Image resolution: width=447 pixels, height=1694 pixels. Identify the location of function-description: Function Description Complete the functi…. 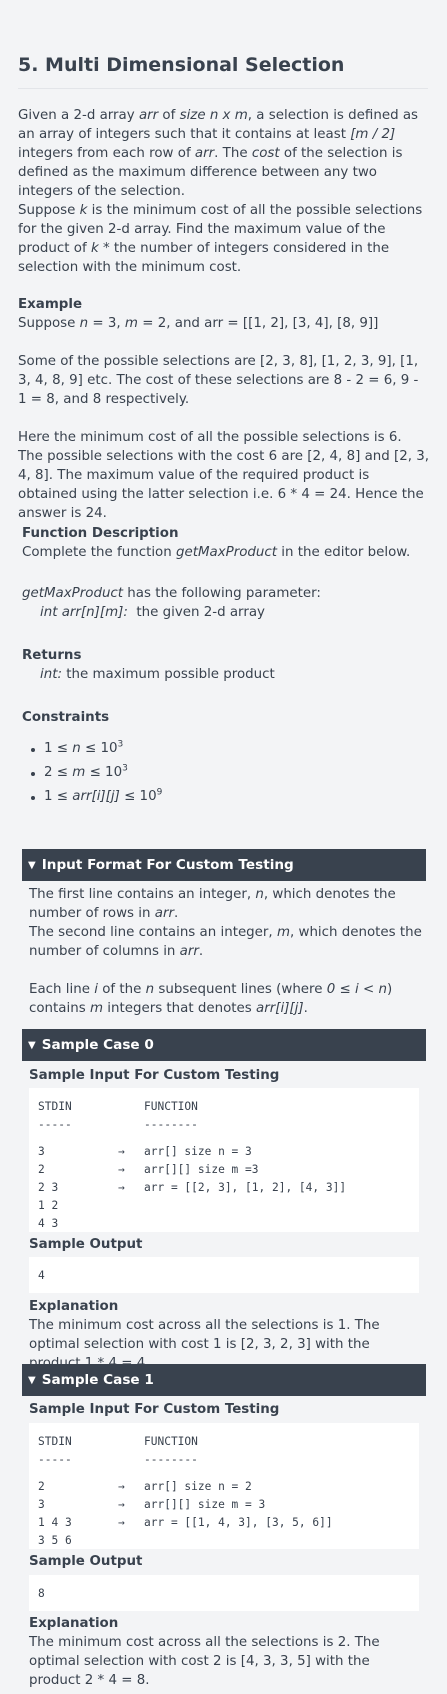
(228, 543).